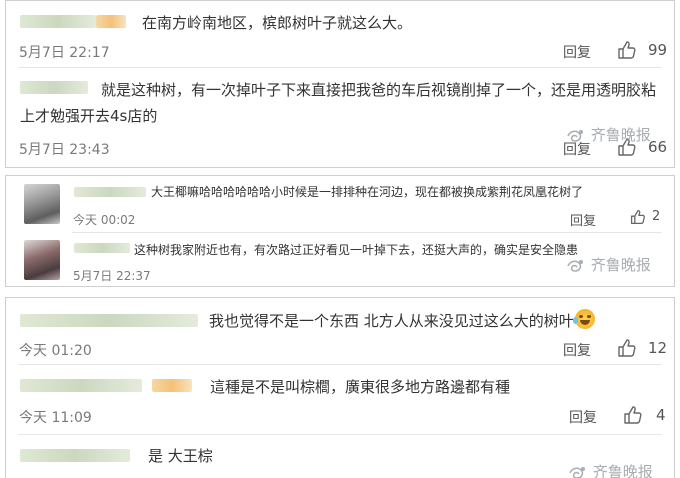 The image size is (680, 478). I want to click on comment-item: 這種是不是叫棕櫚，廣東很多地方路邊都有種 今天 11:09 回复 4, so click(340, 396).